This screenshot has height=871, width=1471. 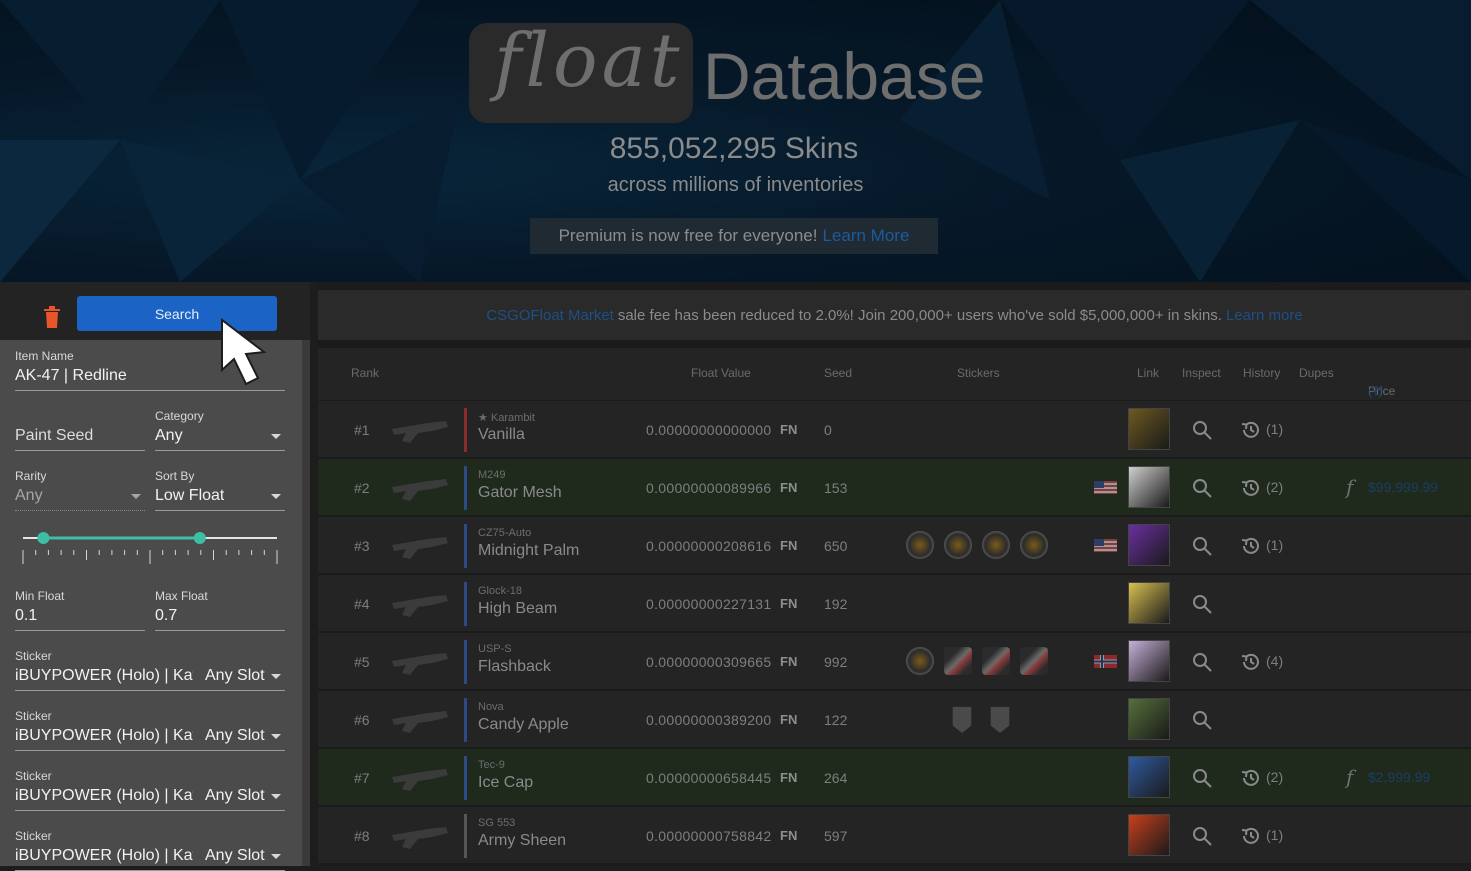 What do you see at coordinates (709, 836) in the screenshot?
I see `float-value: 0.00000000758842` at bounding box center [709, 836].